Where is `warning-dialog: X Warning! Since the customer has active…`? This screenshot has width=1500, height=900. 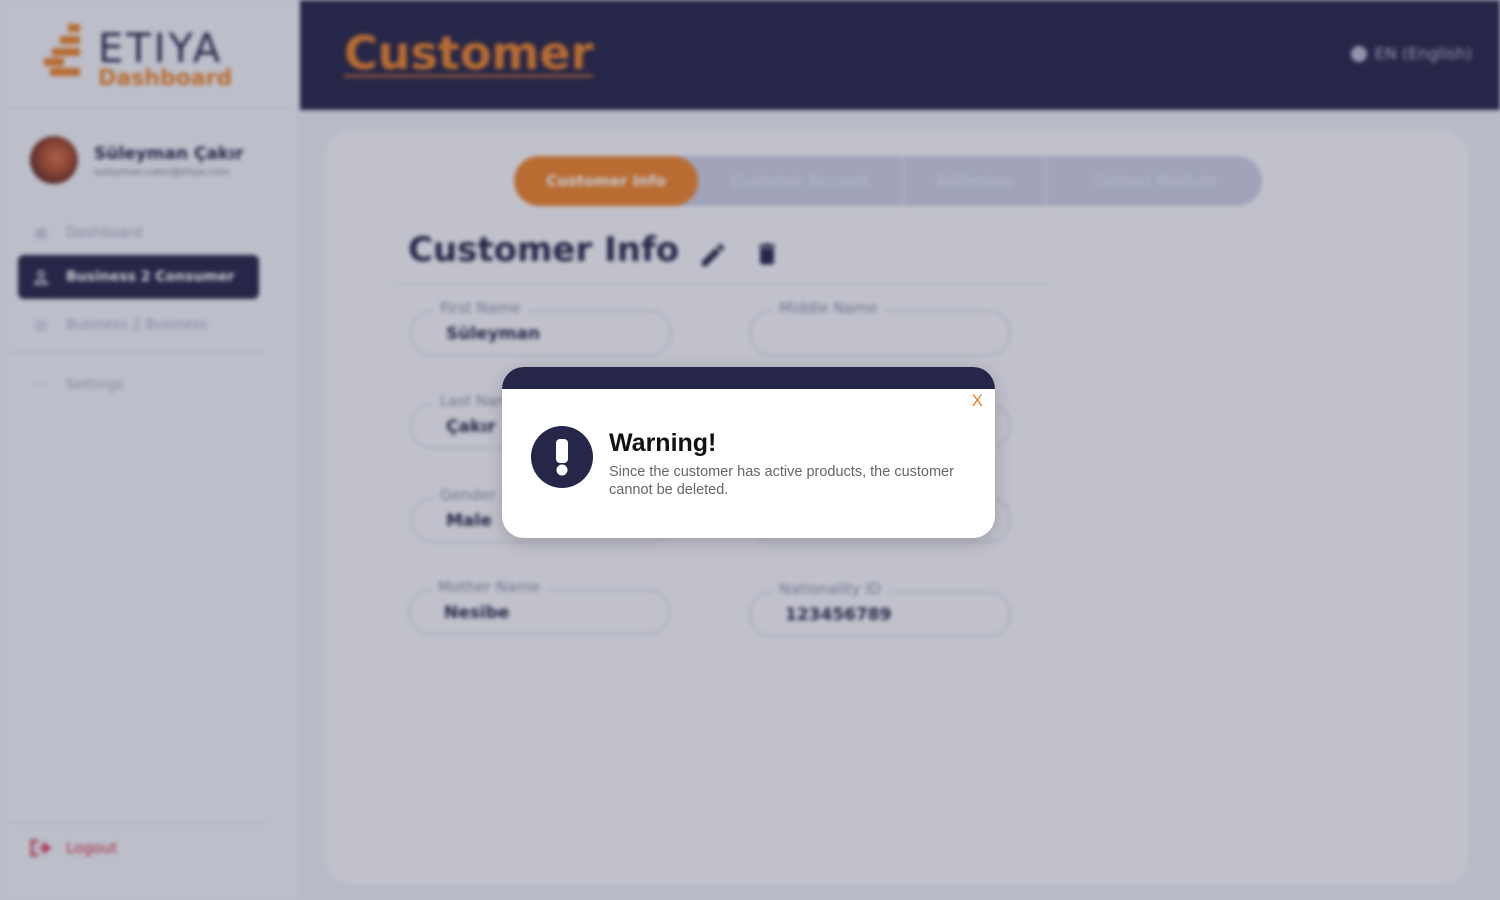
warning-dialog: X Warning! Since the customer has active… is located at coordinates (748, 452).